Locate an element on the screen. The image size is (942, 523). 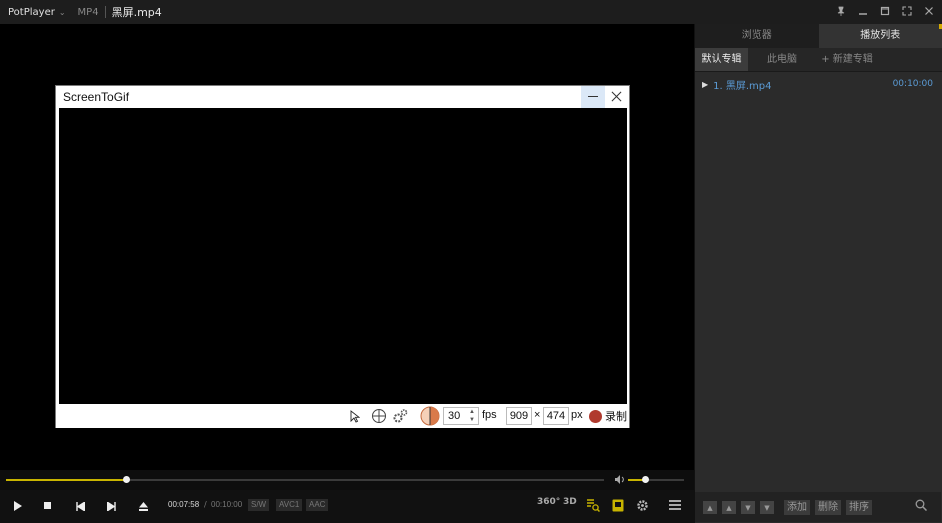
album-tabs: 默认专辑 此电脑 + 新建专辑 is located at coordinates (818, 60).